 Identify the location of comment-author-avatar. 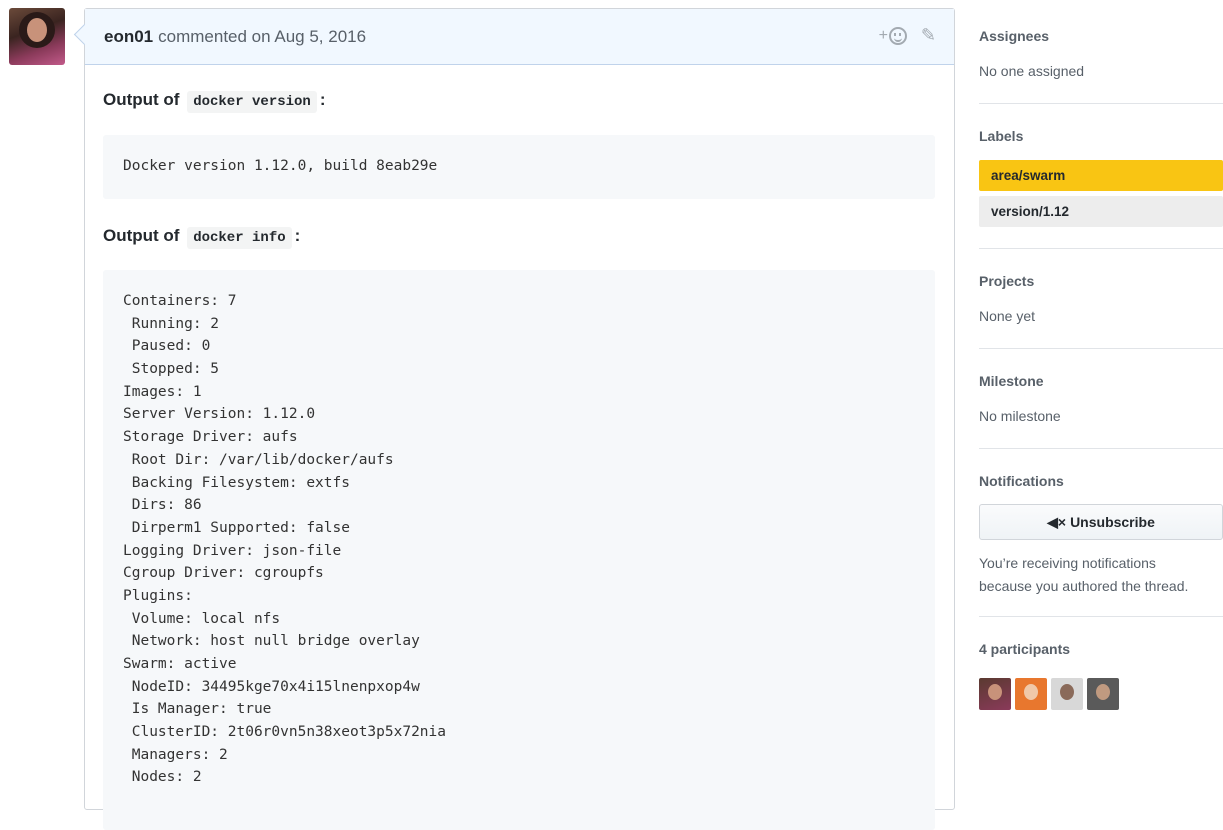
(37, 36).